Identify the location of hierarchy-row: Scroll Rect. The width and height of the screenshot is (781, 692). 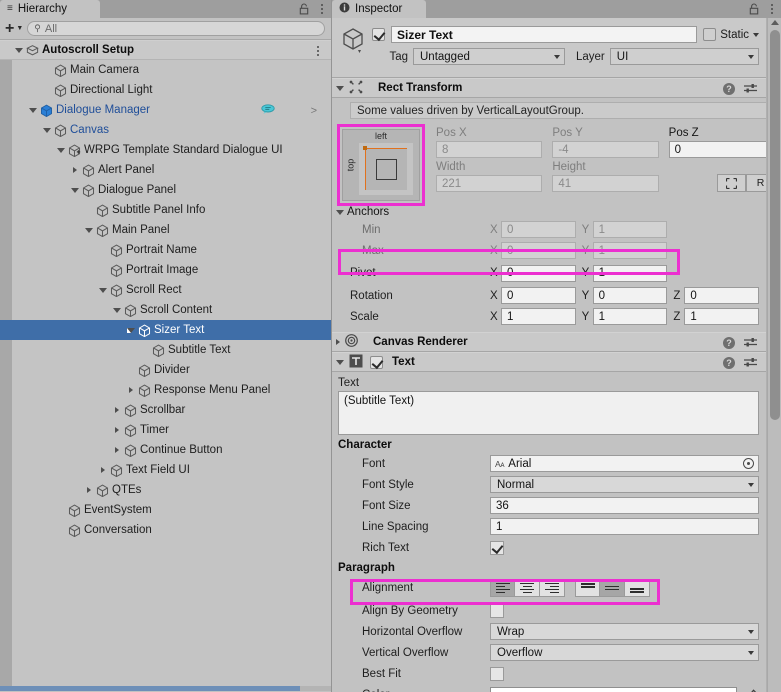
(165, 290).